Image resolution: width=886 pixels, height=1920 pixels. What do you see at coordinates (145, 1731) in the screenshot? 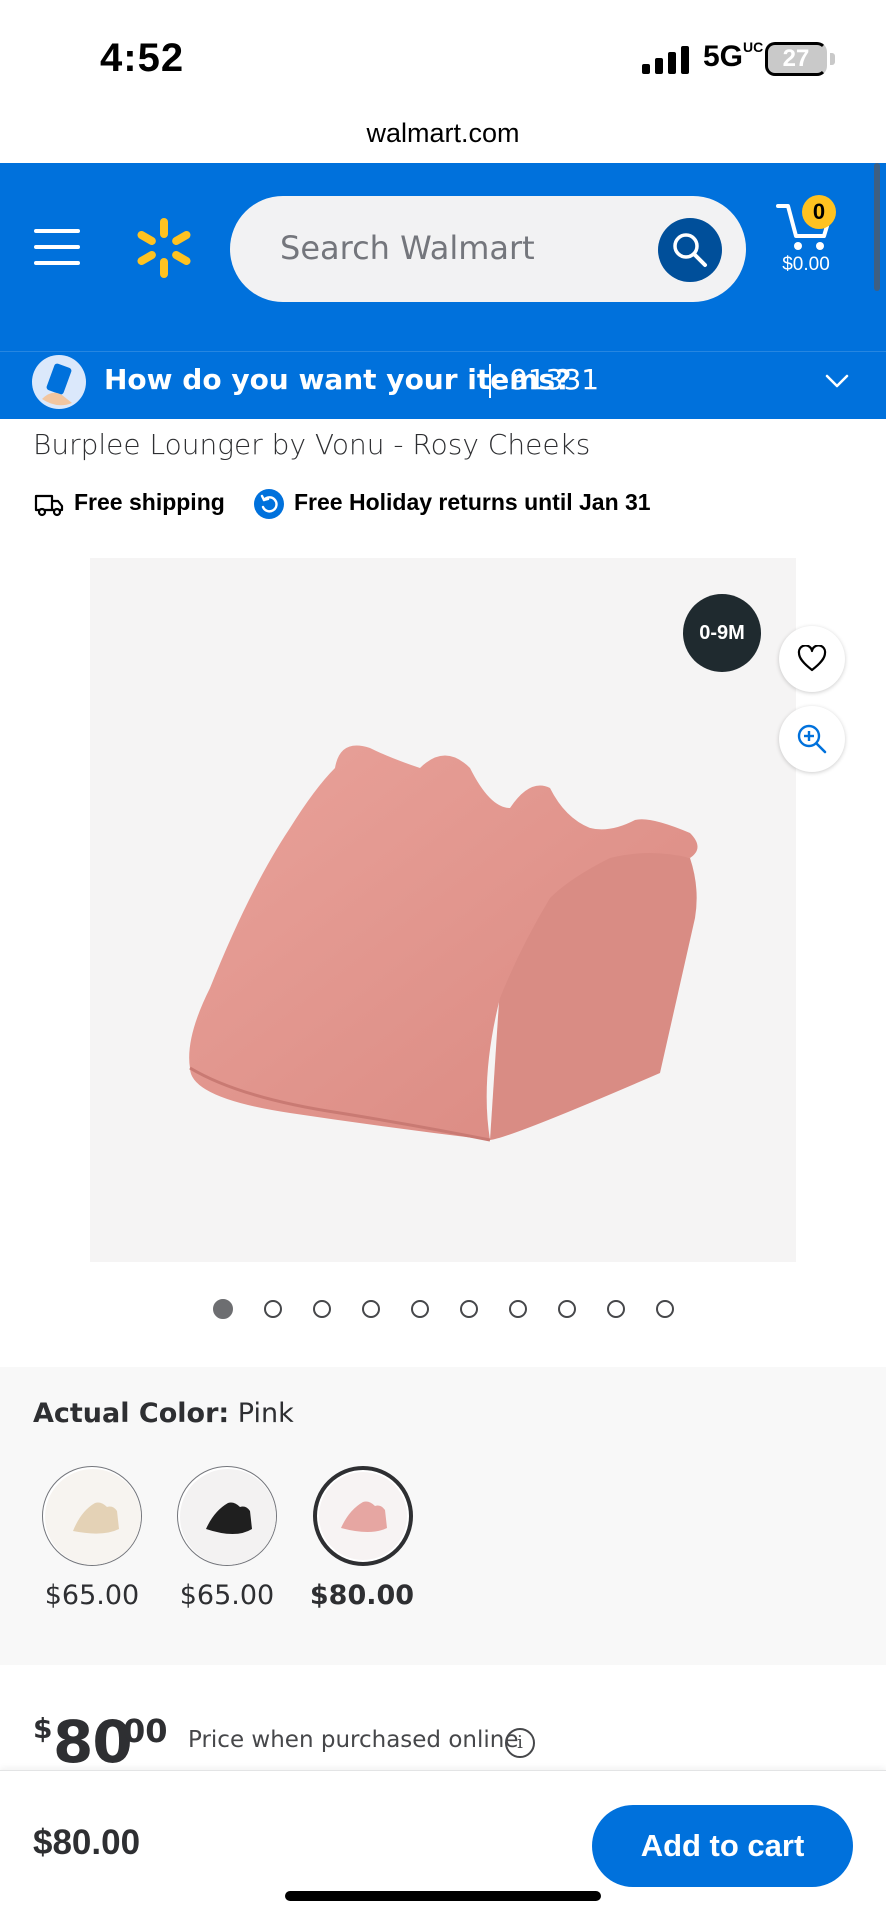
I see `price-cents: 00` at bounding box center [145, 1731].